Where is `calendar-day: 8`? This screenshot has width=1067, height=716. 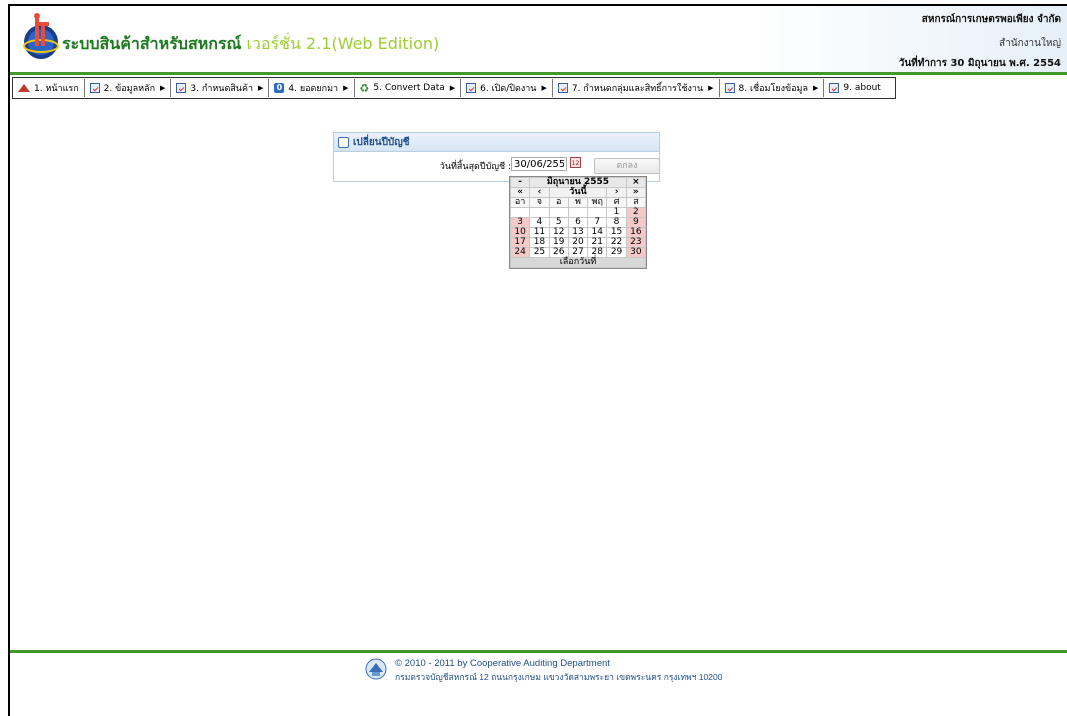 calendar-day: 8 is located at coordinates (616, 222).